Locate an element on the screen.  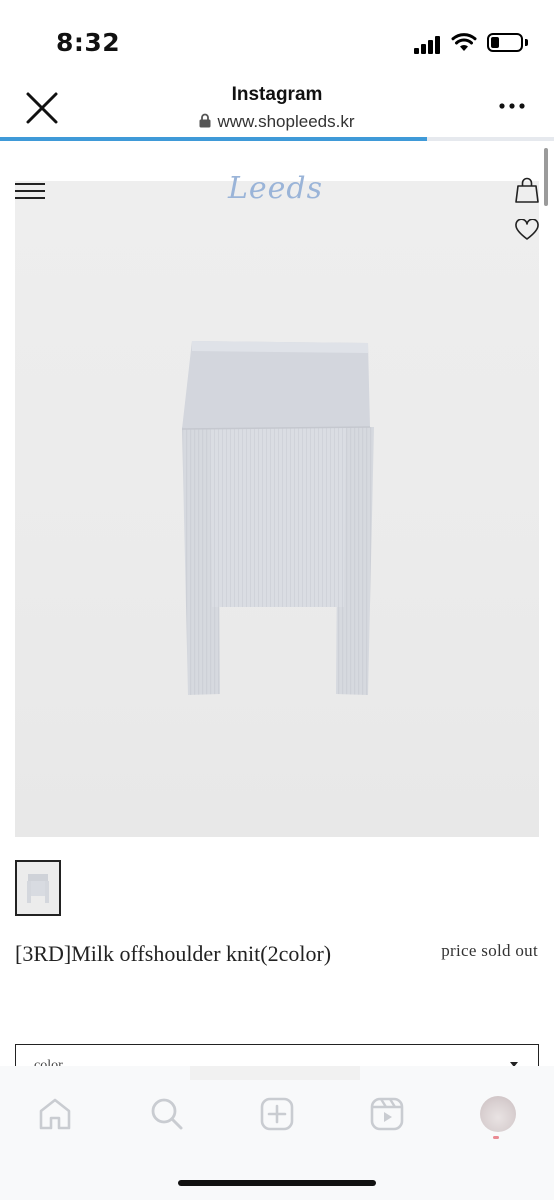
browser-url: www.shopleeds.kr is located at coordinates (277, 122).